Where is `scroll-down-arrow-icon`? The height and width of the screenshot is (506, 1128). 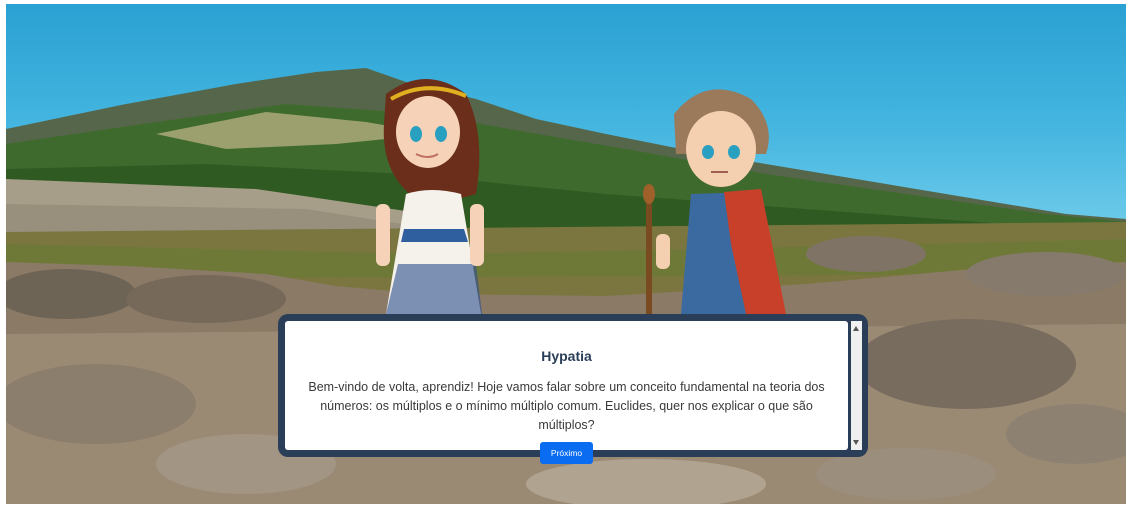
scroll-down-arrow-icon is located at coordinates (856, 442).